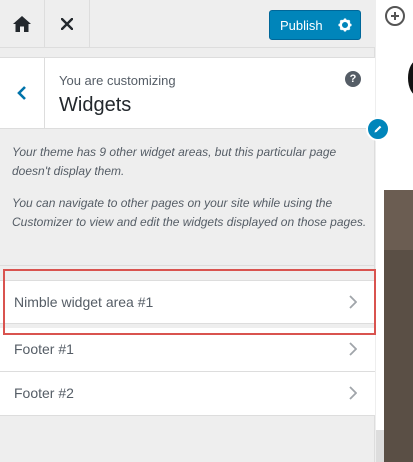 The height and width of the screenshot is (462, 413). What do you see at coordinates (353, 79) in the screenshot?
I see `help-icon: ?` at bounding box center [353, 79].